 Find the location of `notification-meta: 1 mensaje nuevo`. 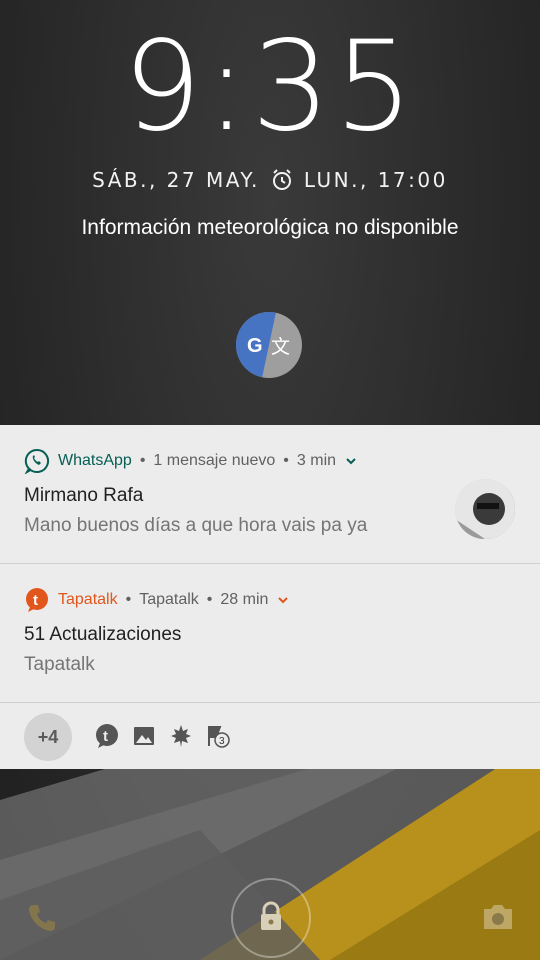

notification-meta: 1 mensaje nuevo is located at coordinates (214, 460).